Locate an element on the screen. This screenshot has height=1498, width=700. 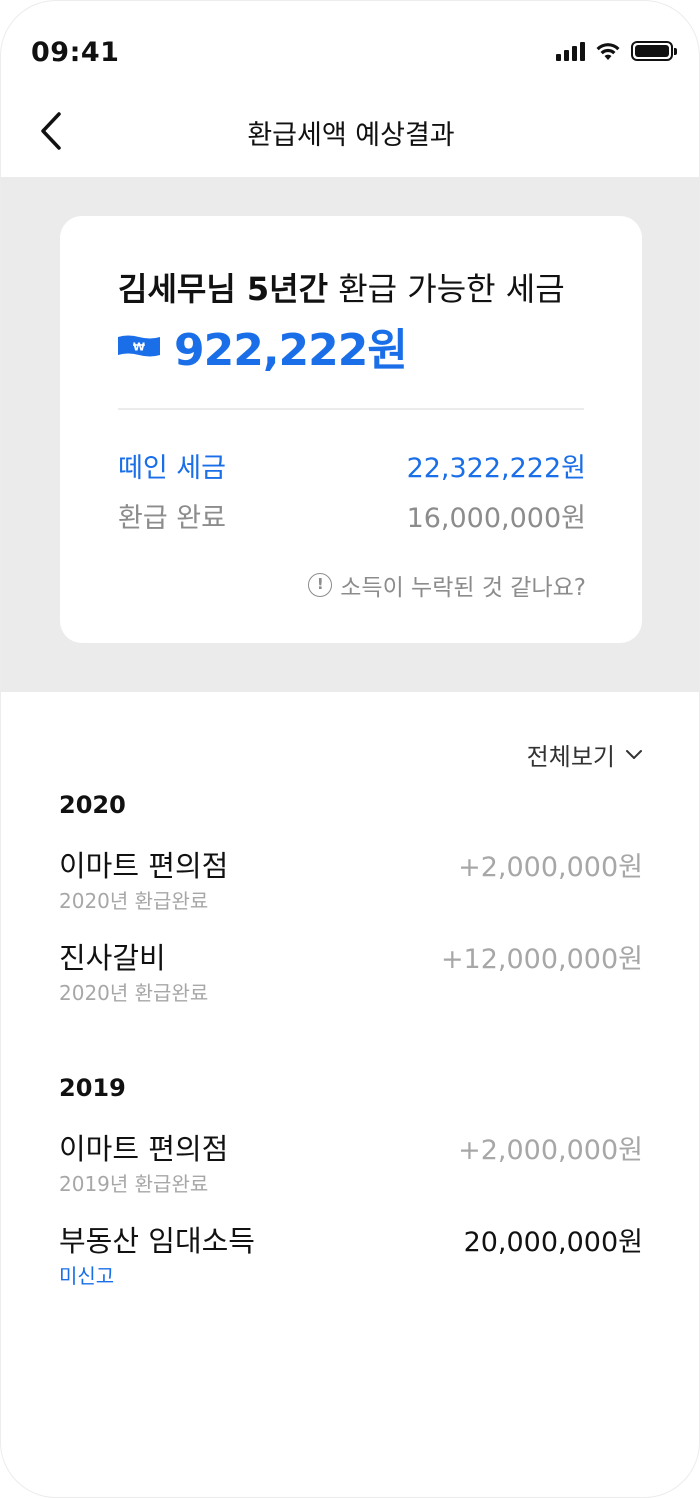
refunded-label: 환급 완료 is located at coordinates (172, 518).